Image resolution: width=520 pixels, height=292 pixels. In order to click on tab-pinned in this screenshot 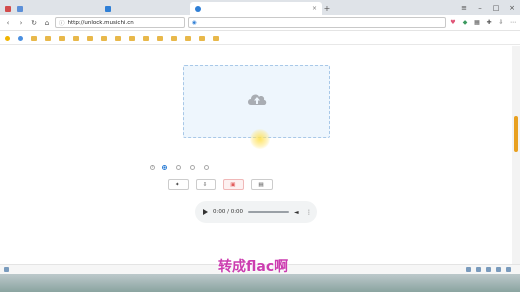, I will do `click(6, 8)`.